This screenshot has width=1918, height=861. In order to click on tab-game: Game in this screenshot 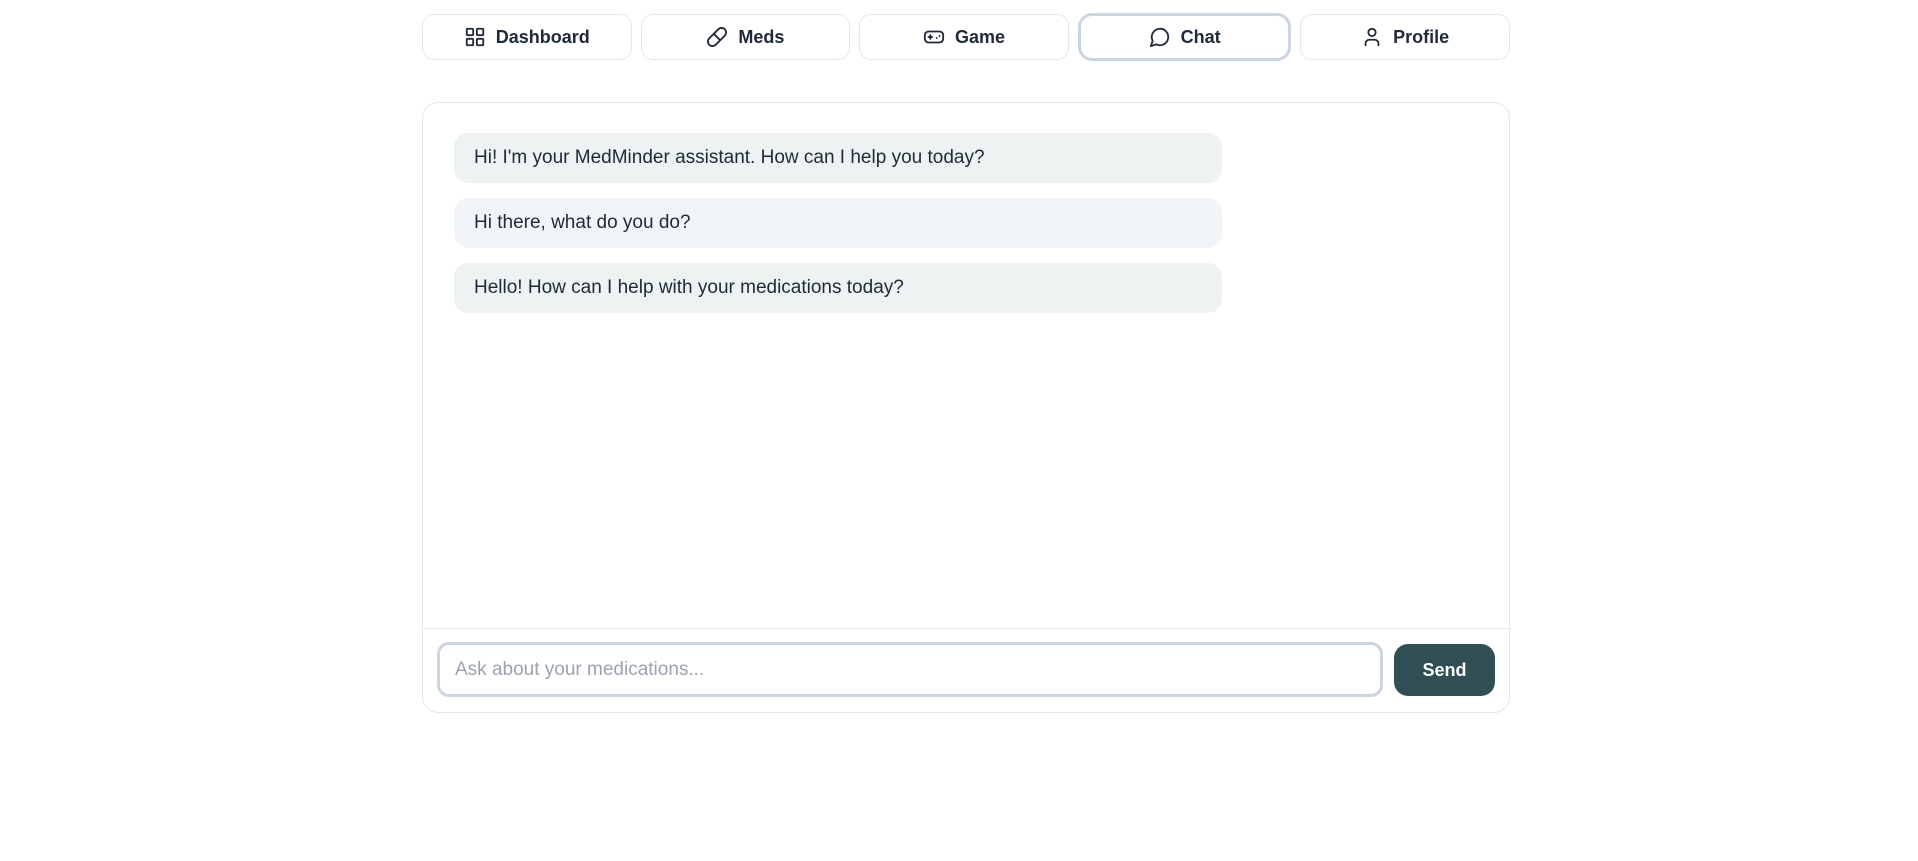, I will do `click(964, 37)`.